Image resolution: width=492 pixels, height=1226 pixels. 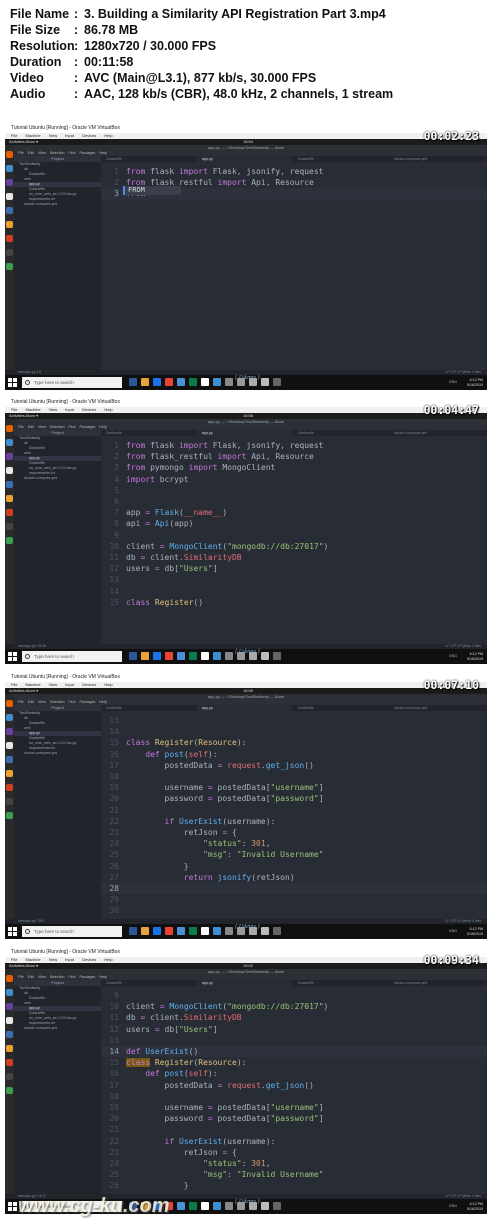 I want to click on autocomplete-suggestion: FROM, so click(x=152, y=190).